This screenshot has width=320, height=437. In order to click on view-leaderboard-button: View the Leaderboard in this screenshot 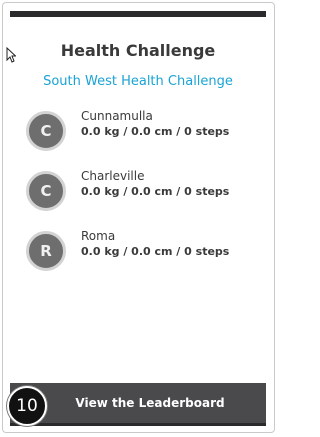, I will do `click(138, 404)`.